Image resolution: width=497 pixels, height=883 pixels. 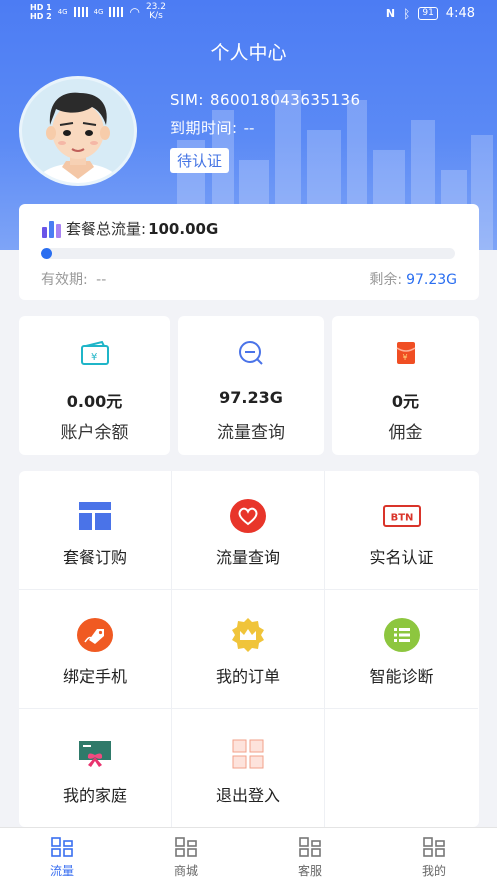 I want to click on commission-label: 佣金, so click(x=405, y=433).